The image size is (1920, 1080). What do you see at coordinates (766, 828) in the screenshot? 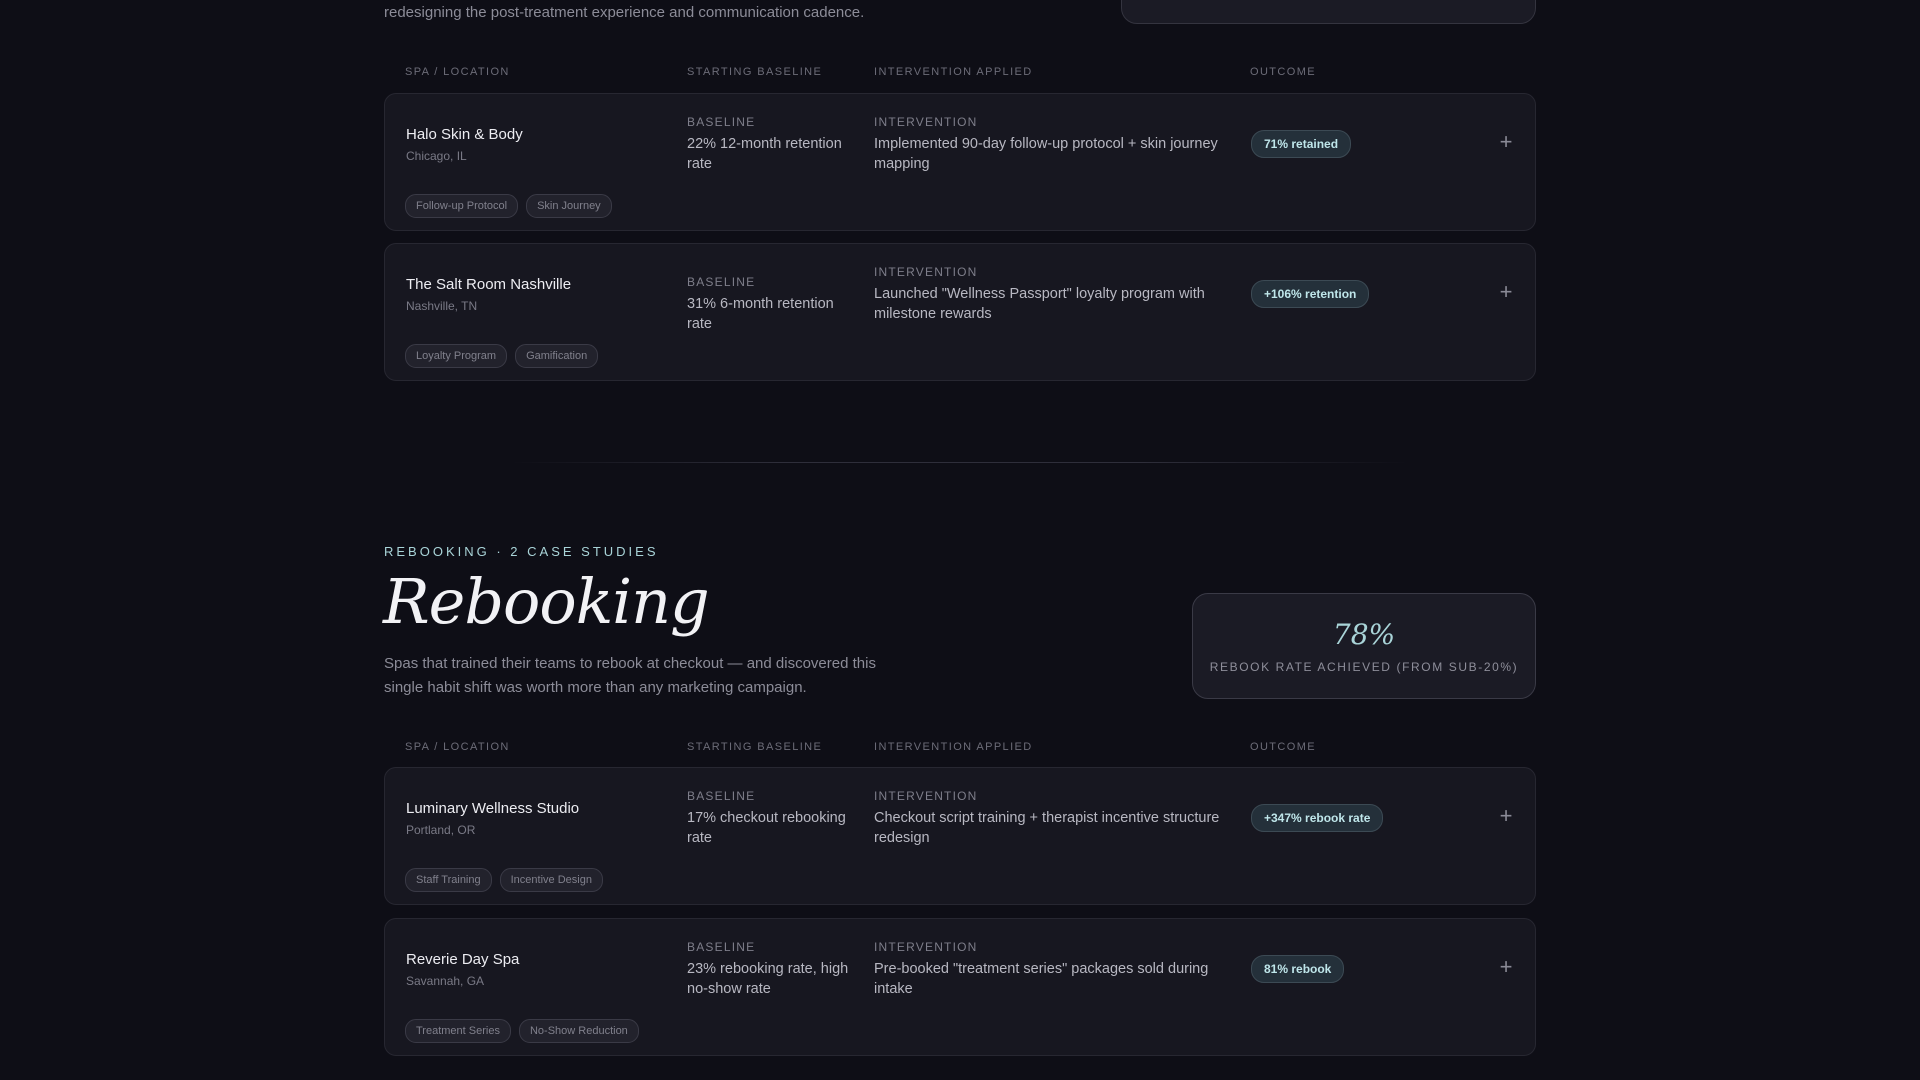
I see `baseline-value: 17% checkout rebooking rate` at bounding box center [766, 828].